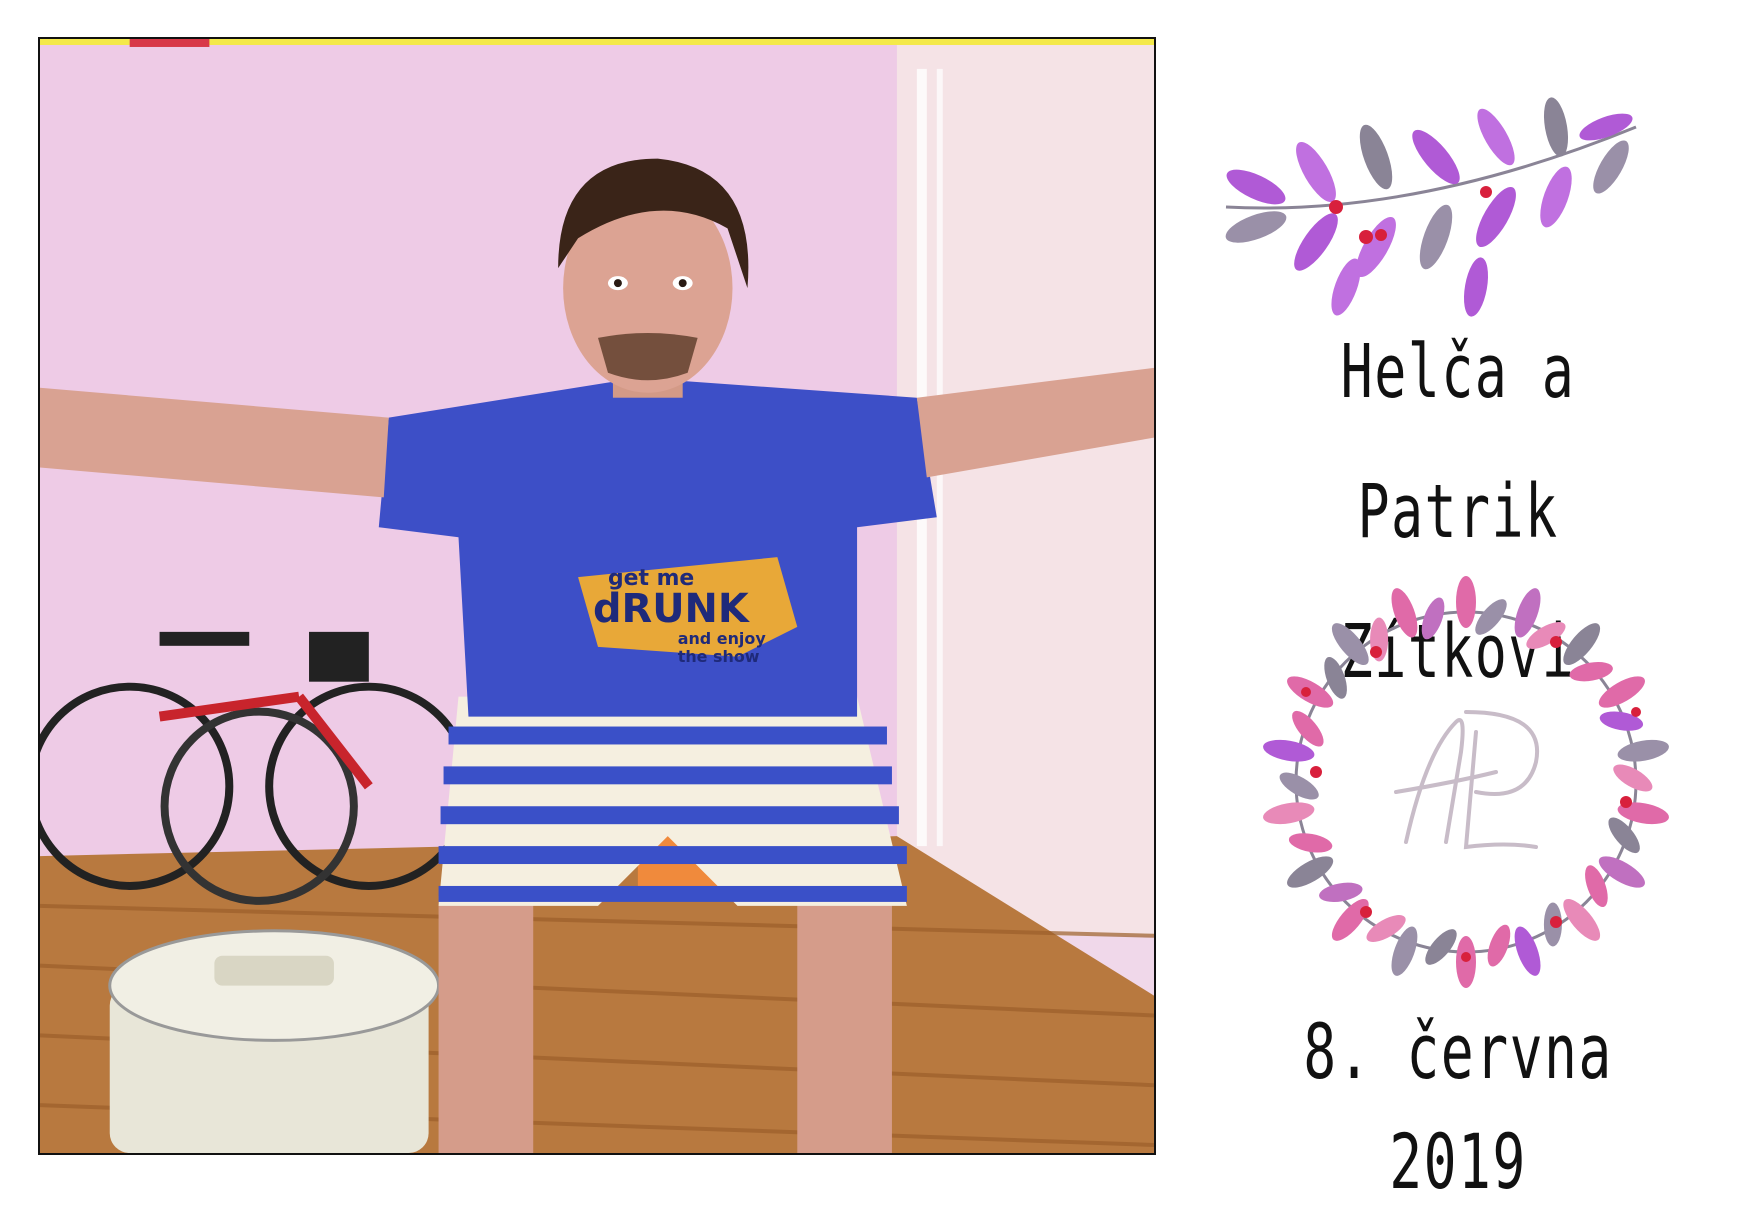 The height and width of the screenshot is (1217, 1740). What do you see at coordinates (672, 609) in the screenshot?
I see `shirt-text-2: dRUNK` at bounding box center [672, 609].